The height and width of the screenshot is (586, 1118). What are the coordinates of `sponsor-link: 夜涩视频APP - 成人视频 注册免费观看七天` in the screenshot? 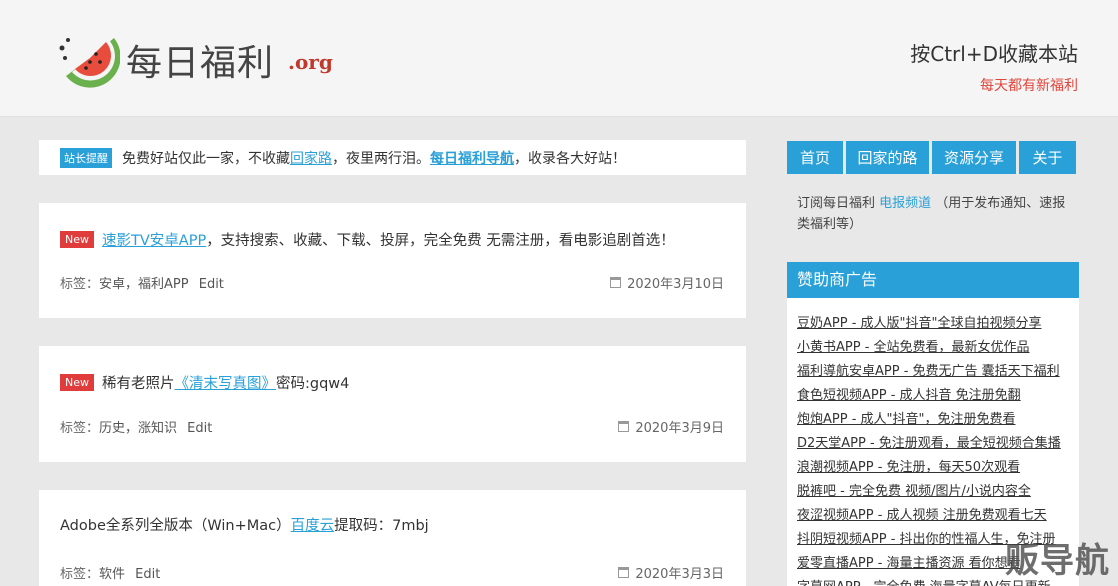 It's located at (933, 516).